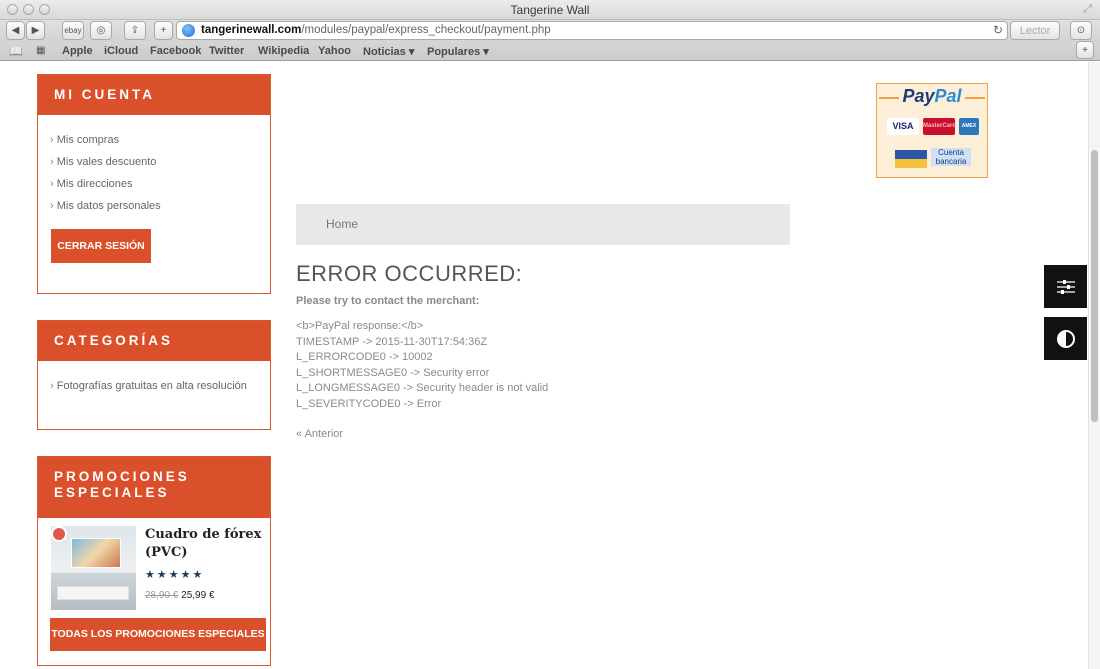 This screenshot has height=669, width=1100. What do you see at coordinates (154, 341) in the screenshot?
I see `categories-title: CATEGORÍAS` at bounding box center [154, 341].